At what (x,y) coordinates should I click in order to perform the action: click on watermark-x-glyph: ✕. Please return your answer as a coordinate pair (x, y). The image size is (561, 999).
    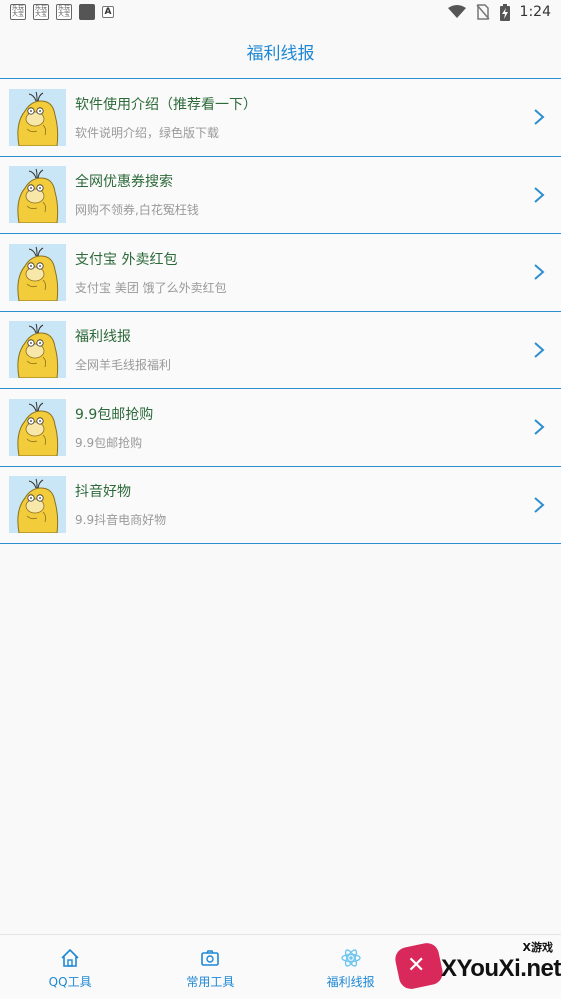
    Looking at the image, I should click on (416, 965).